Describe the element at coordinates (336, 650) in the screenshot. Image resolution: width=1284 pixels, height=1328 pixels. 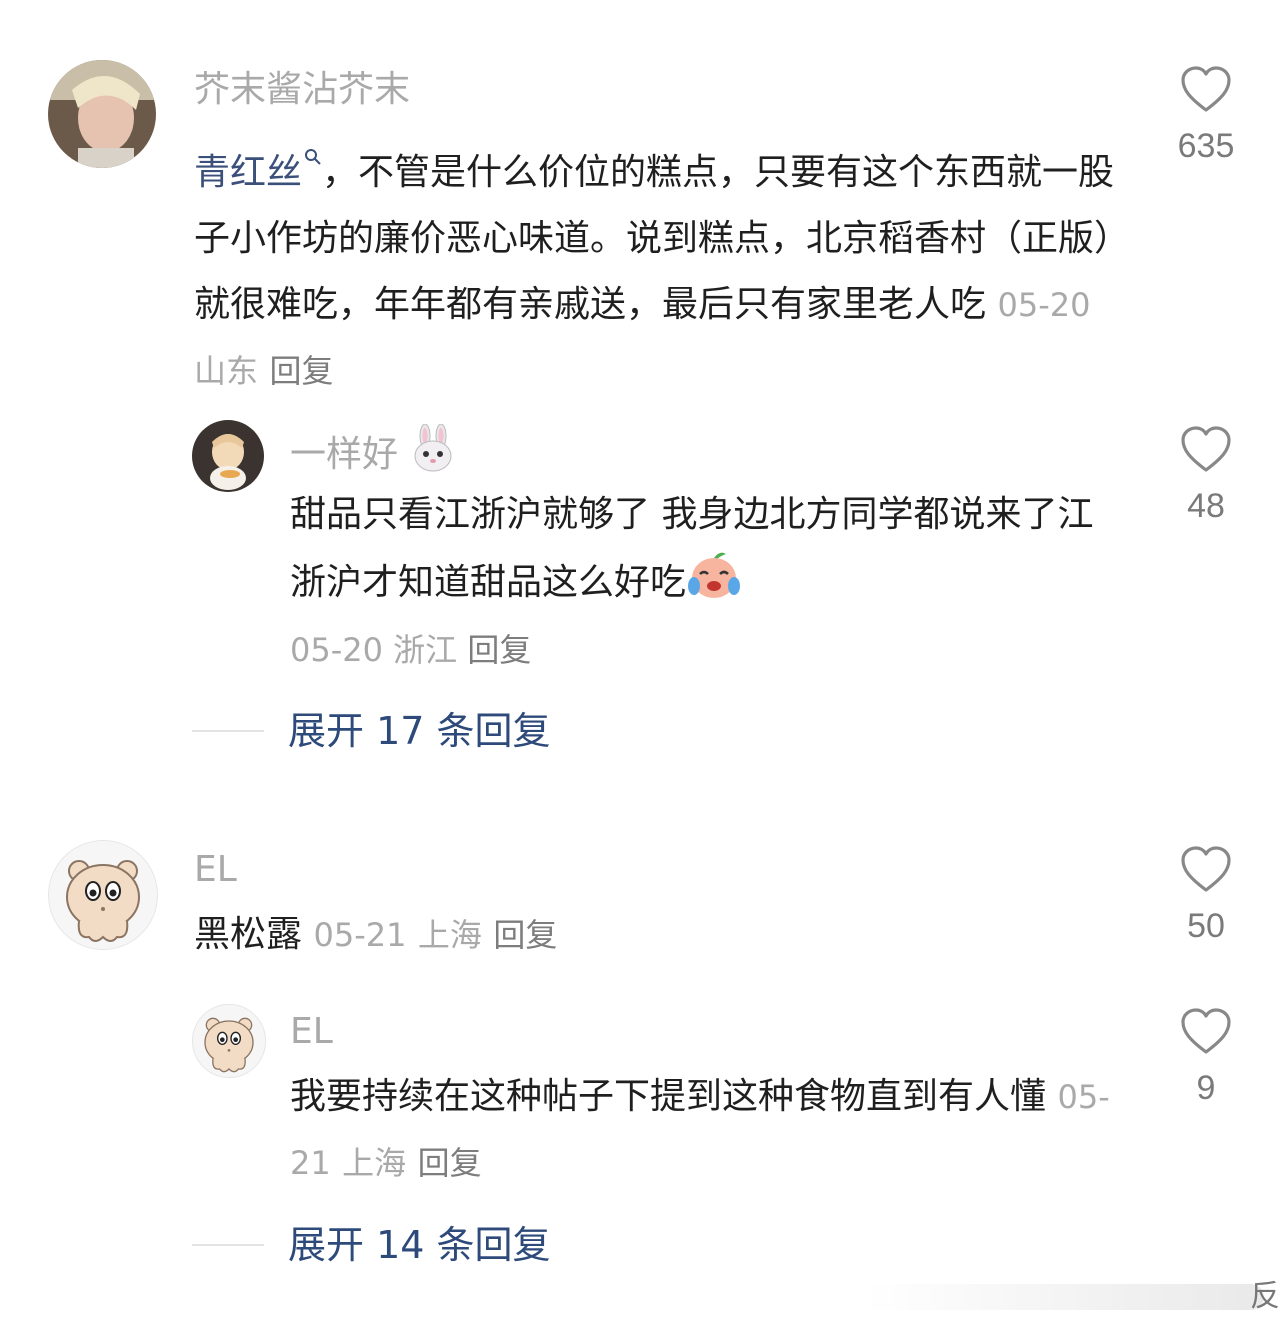
I see `reply-date: 05-20` at that location.